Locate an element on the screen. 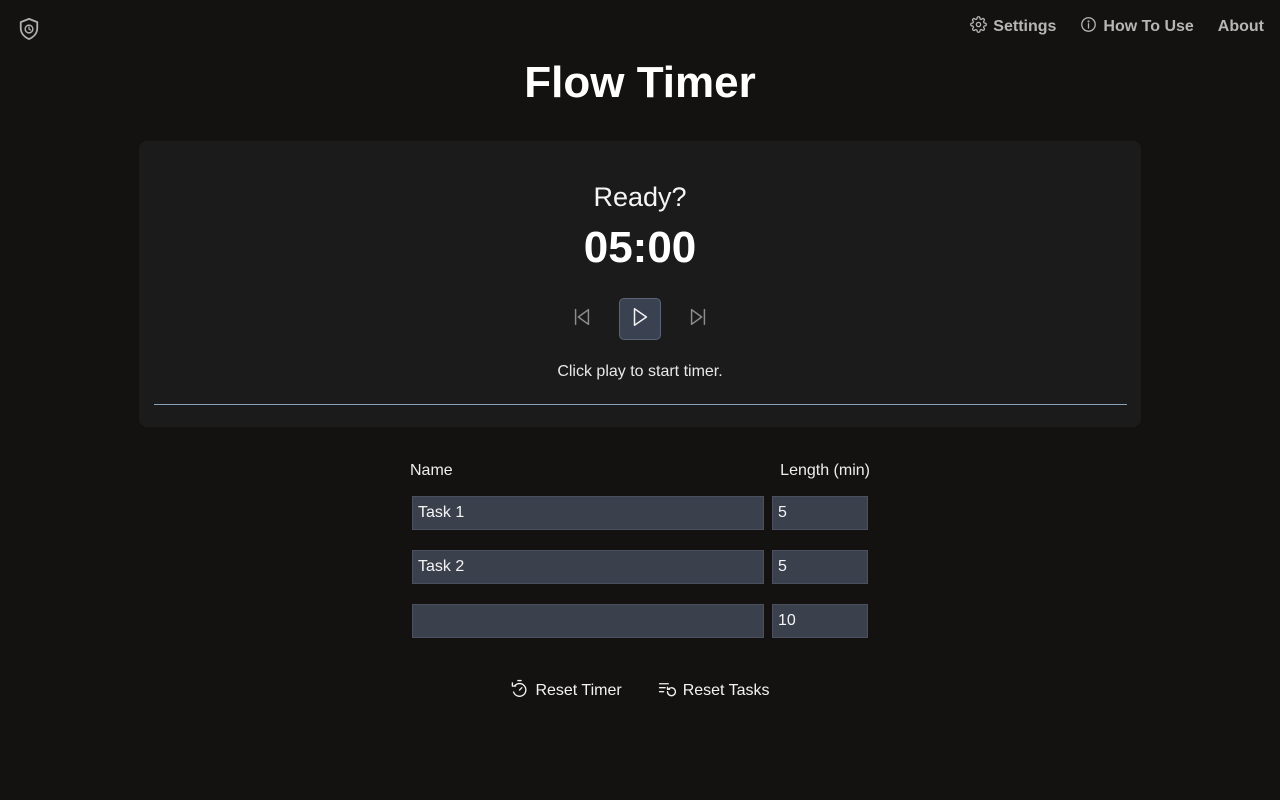  top-nav: Settings How To Use About is located at coordinates (1105, 27).